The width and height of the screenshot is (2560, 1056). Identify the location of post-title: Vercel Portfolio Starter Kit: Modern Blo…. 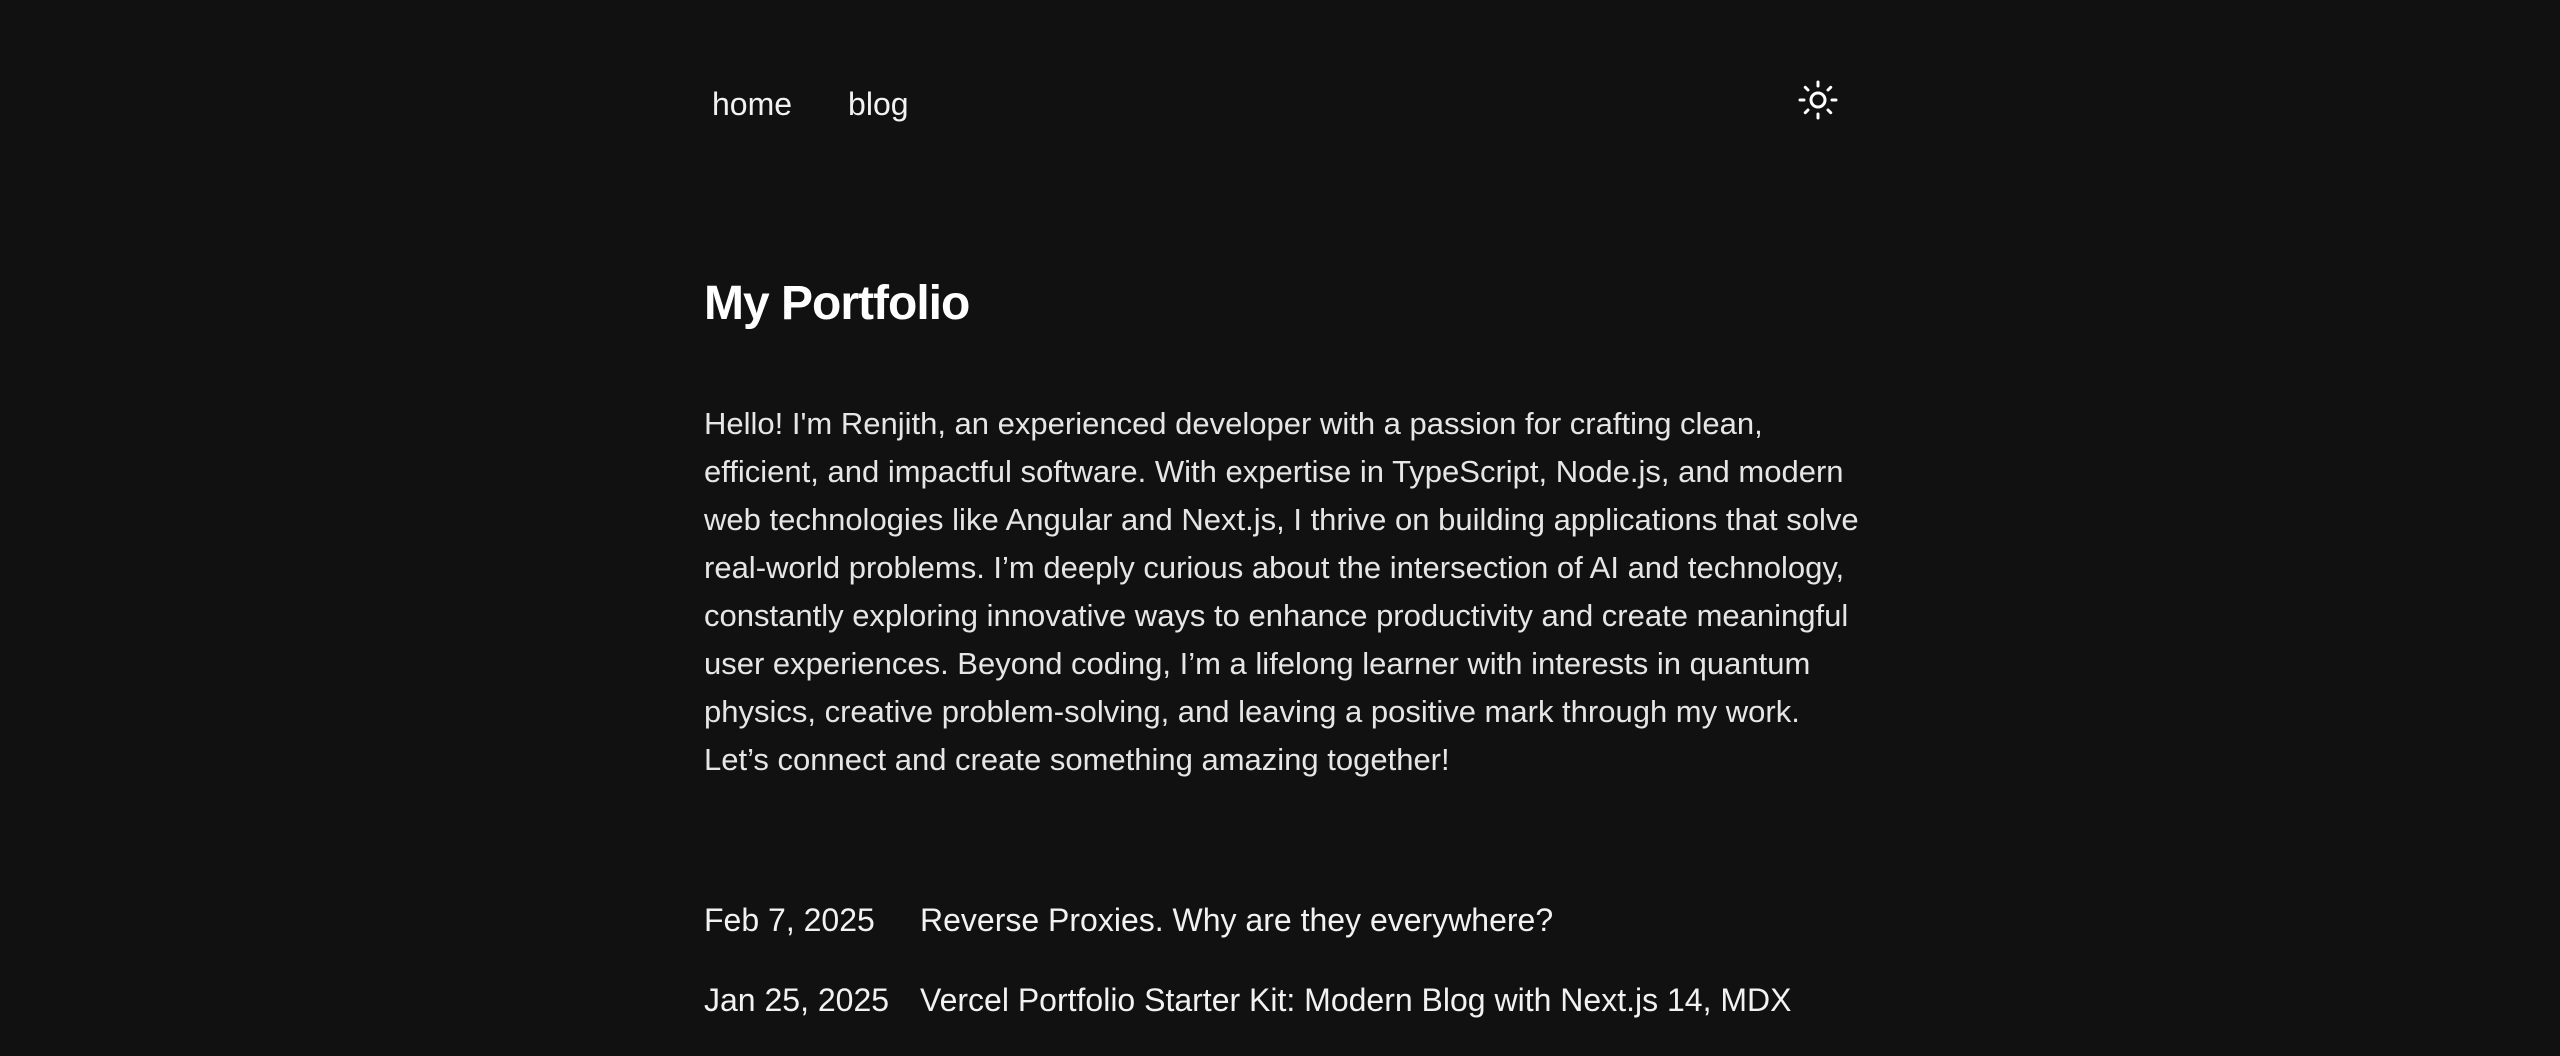
(1356, 999).